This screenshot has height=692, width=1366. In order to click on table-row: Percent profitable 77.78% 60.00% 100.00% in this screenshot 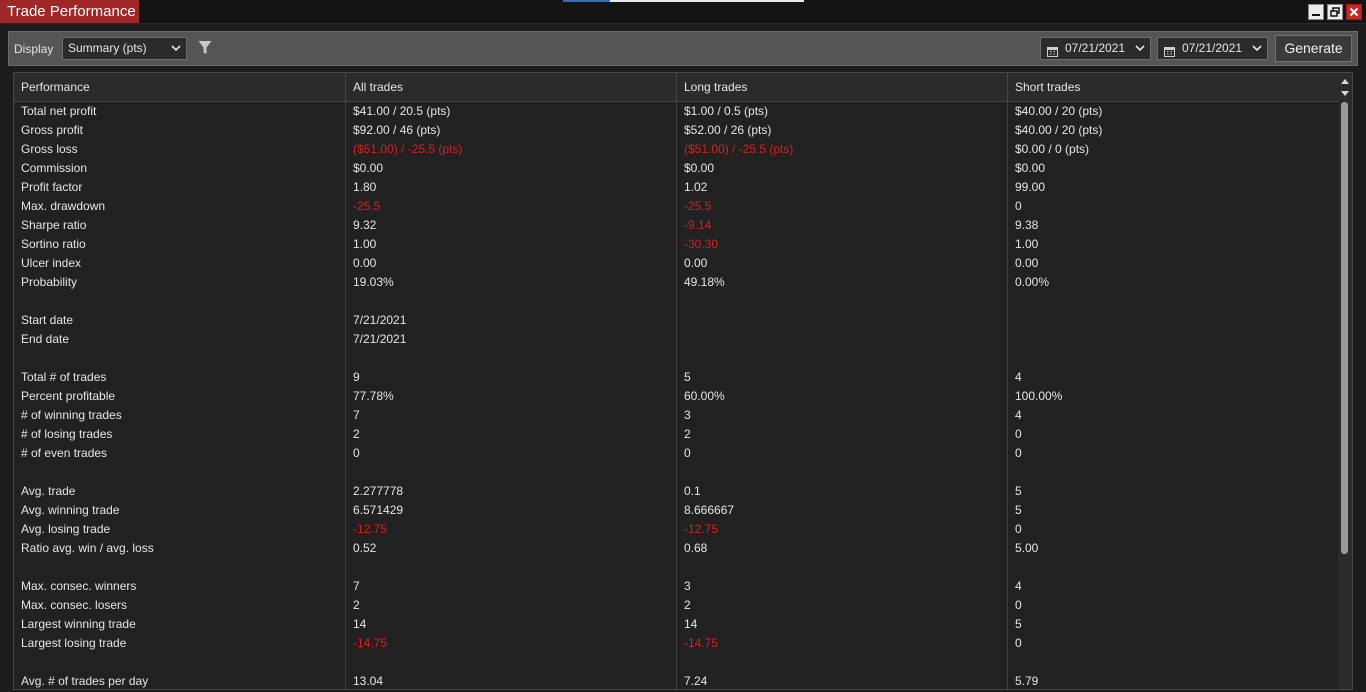, I will do `click(676, 396)`.